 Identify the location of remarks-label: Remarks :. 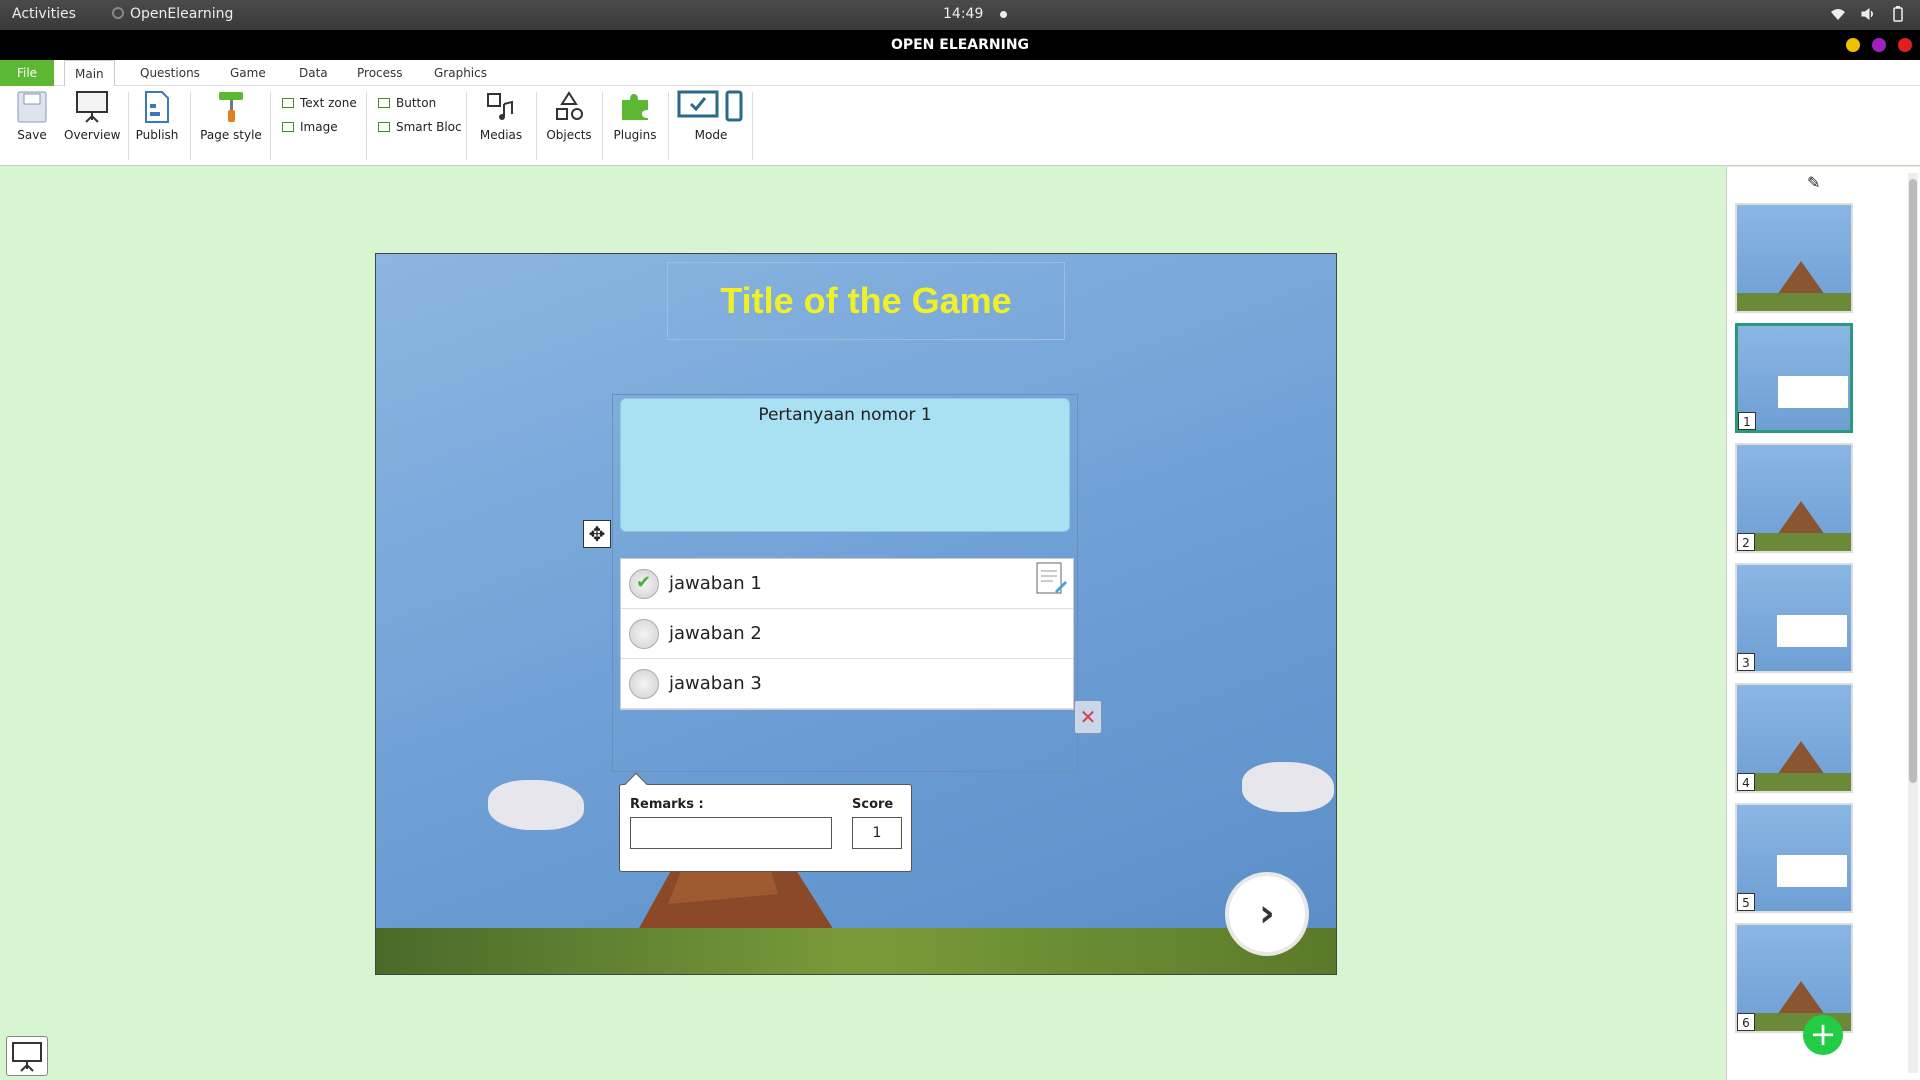
(667, 804).